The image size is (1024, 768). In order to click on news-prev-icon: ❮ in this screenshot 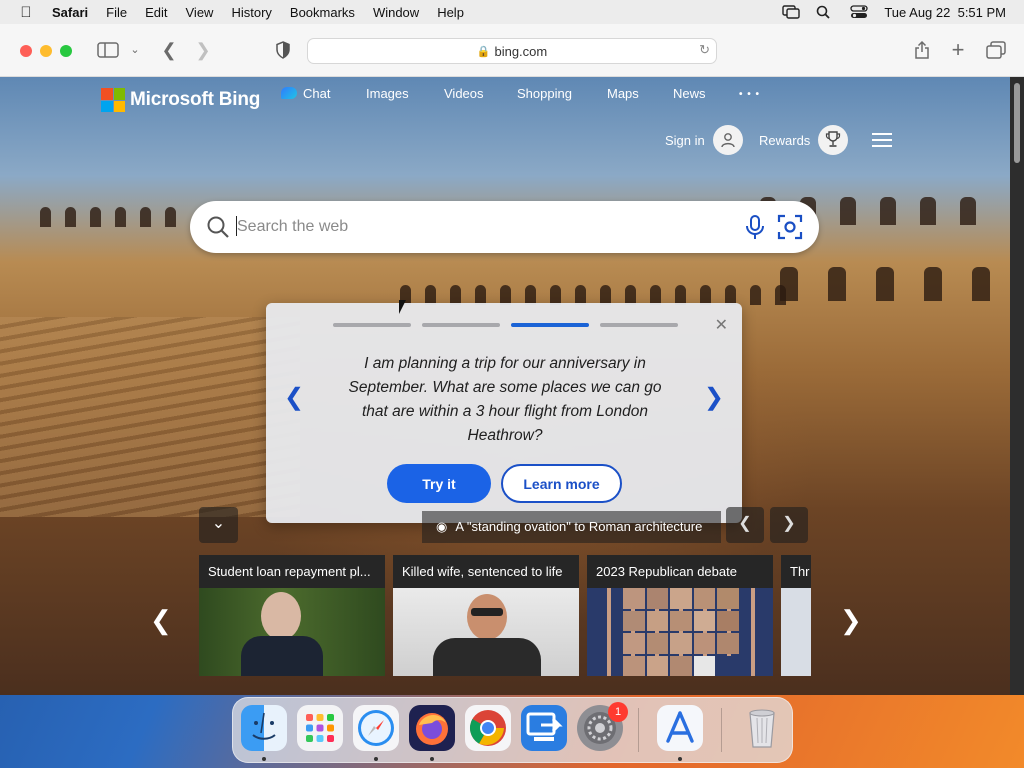, I will do `click(161, 620)`.